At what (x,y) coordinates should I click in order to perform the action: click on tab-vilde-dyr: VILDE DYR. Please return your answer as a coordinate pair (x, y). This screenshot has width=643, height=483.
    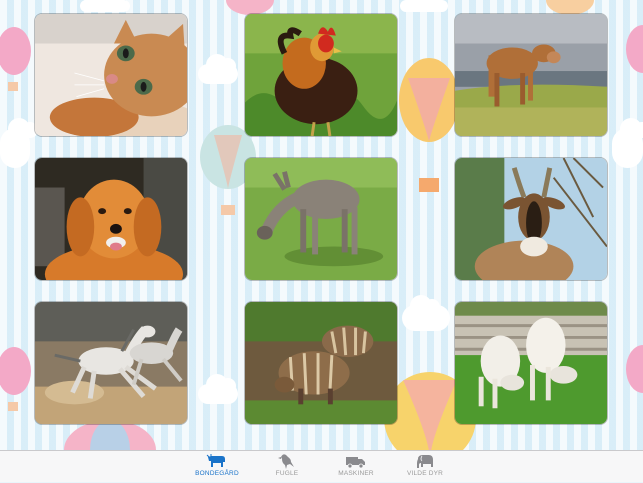
    Looking at the image, I should click on (425, 468).